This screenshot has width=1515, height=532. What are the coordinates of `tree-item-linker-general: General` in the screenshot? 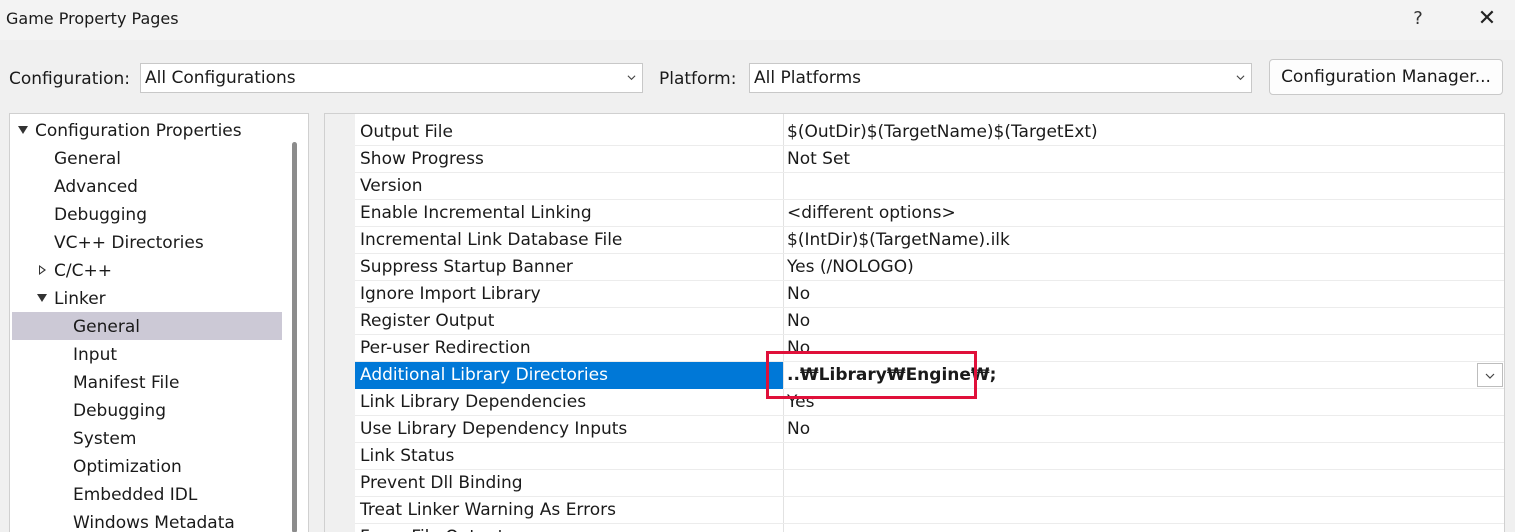 It's located at (106, 327).